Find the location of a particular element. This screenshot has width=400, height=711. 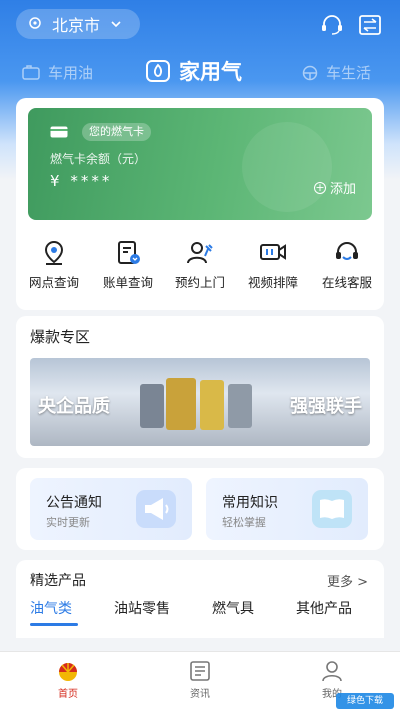

tab-station-retail: 油站零售 is located at coordinates (142, 608).